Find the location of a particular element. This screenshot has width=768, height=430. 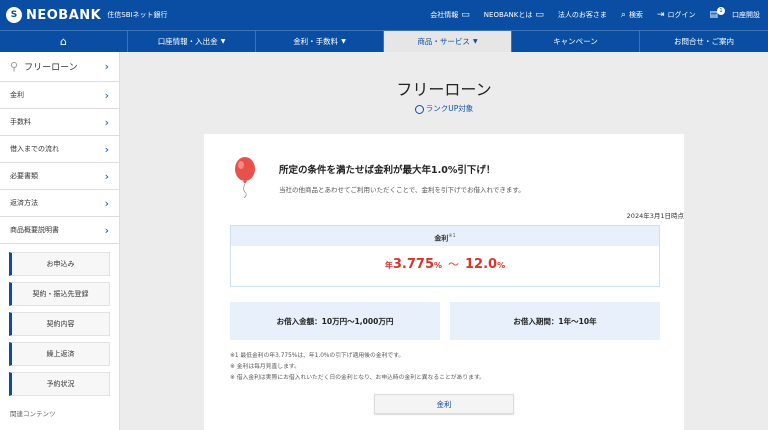

rankup-label: ランクUP対象 is located at coordinates (449, 108).